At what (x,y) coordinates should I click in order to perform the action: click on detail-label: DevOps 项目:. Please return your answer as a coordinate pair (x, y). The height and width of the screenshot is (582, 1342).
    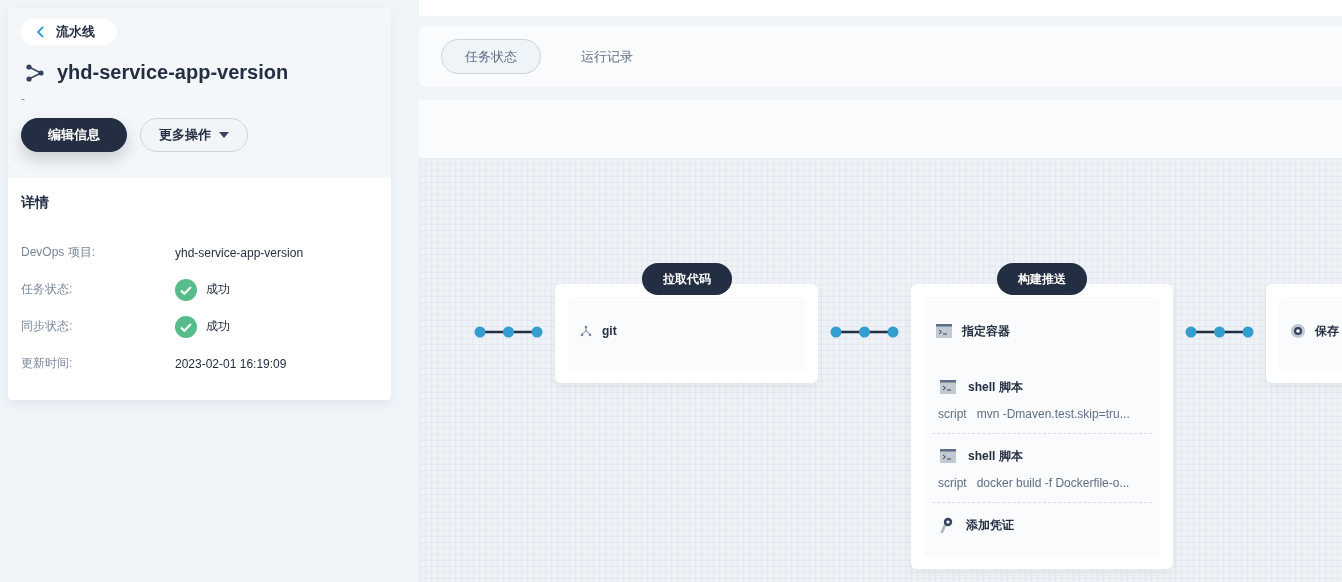
    Looking at the image, I should click on (58, 252).